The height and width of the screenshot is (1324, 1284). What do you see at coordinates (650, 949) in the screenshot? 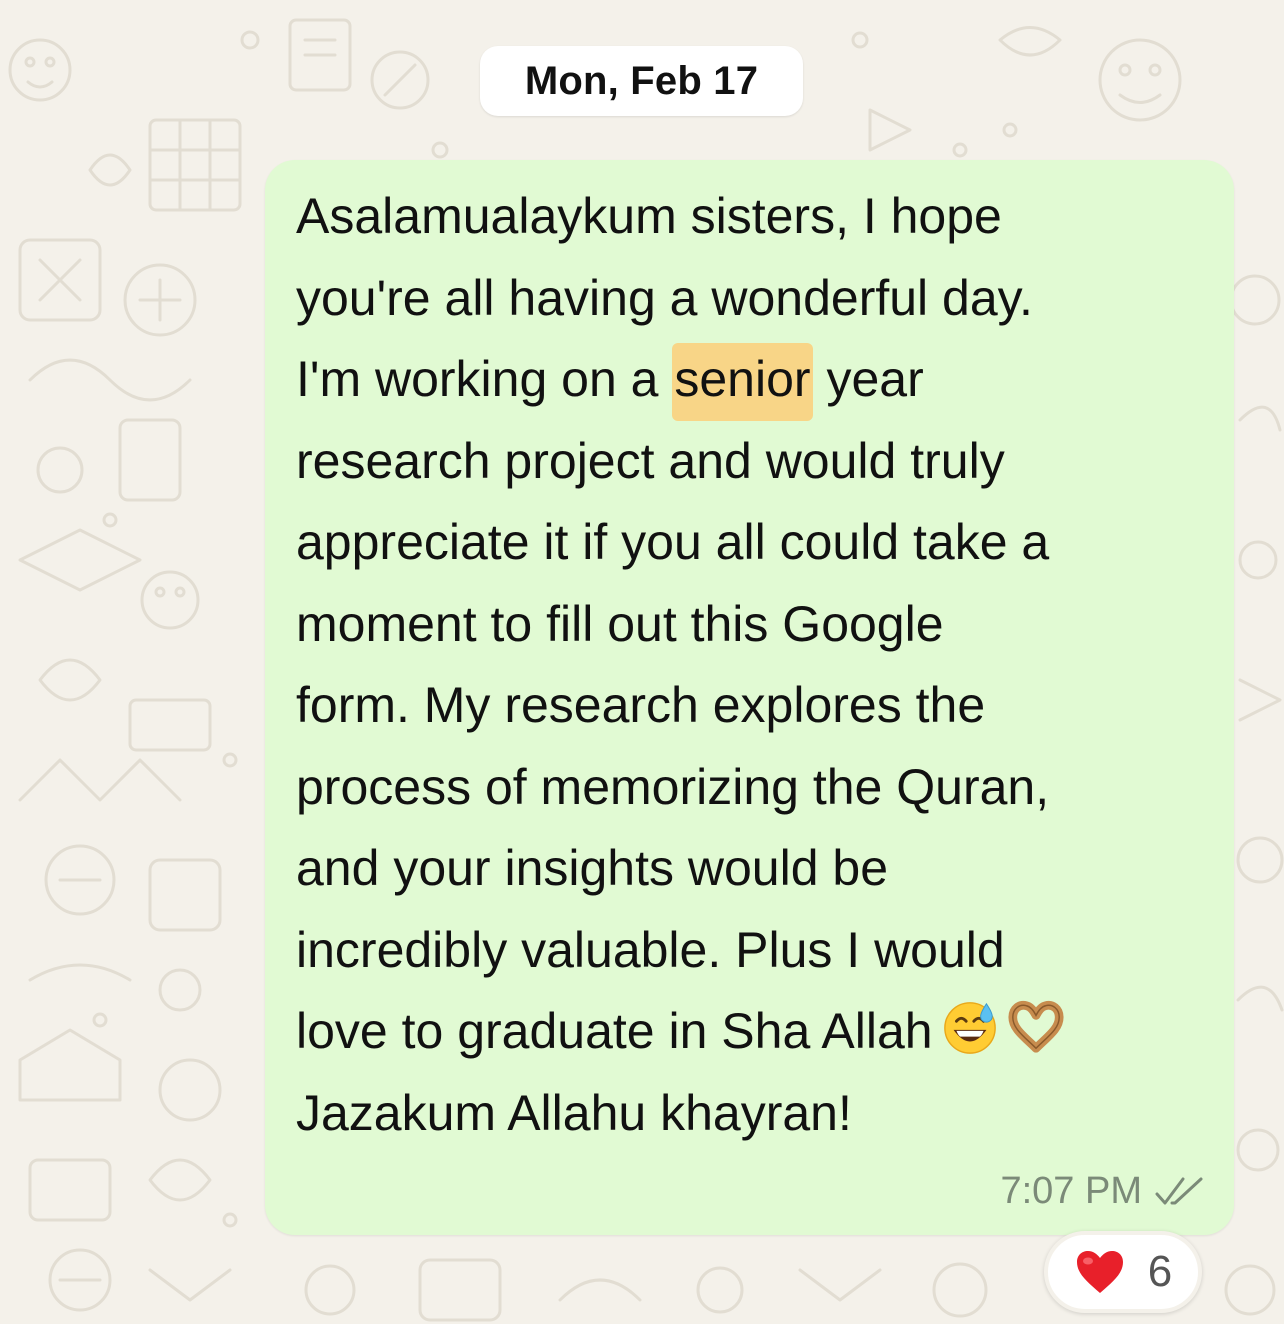
I see `message-line: incredibly valuable. Plus I would` at bounding box center [650, 949].